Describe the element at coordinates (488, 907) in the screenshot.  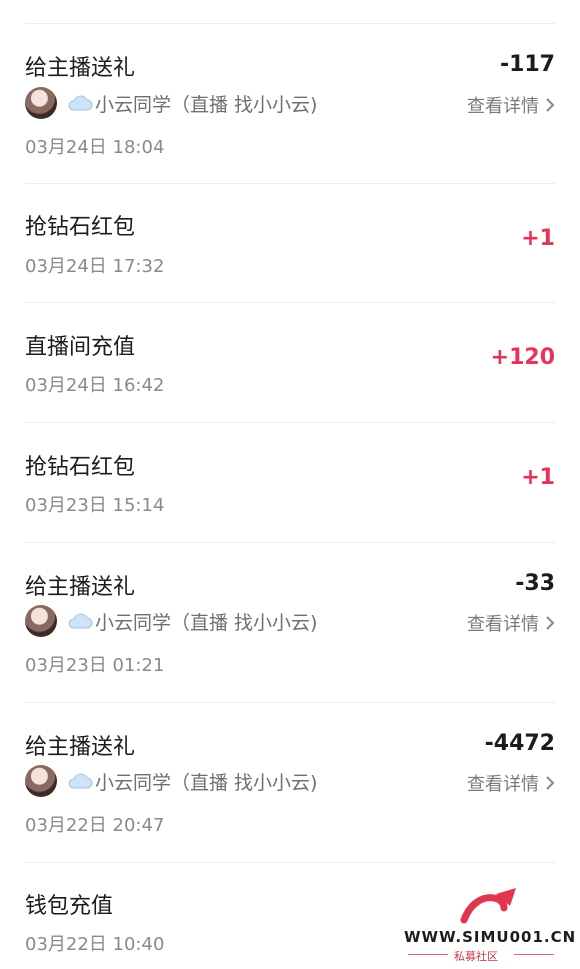
I see `watermark-logo-icon` at that location.